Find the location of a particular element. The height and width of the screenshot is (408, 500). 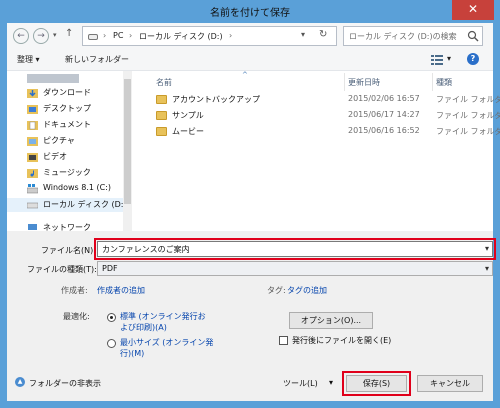

optimize-label: 最適化: is located at coordinates (76, 316).